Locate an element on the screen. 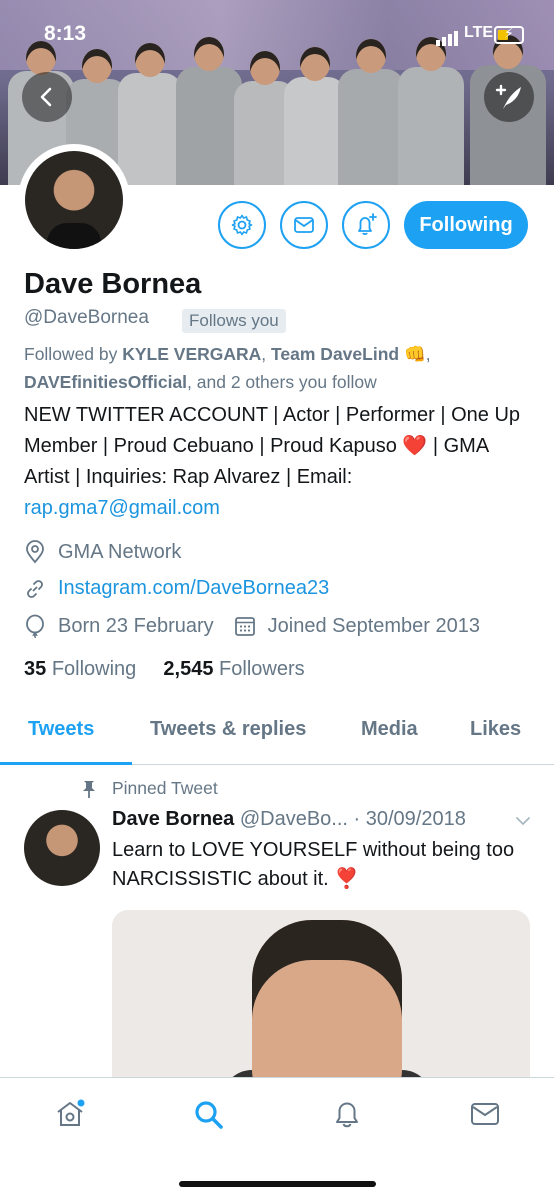 Image resolution: width=554 pixels, height=1201 pixels. gear-icon is located at coordinates (242, 225).